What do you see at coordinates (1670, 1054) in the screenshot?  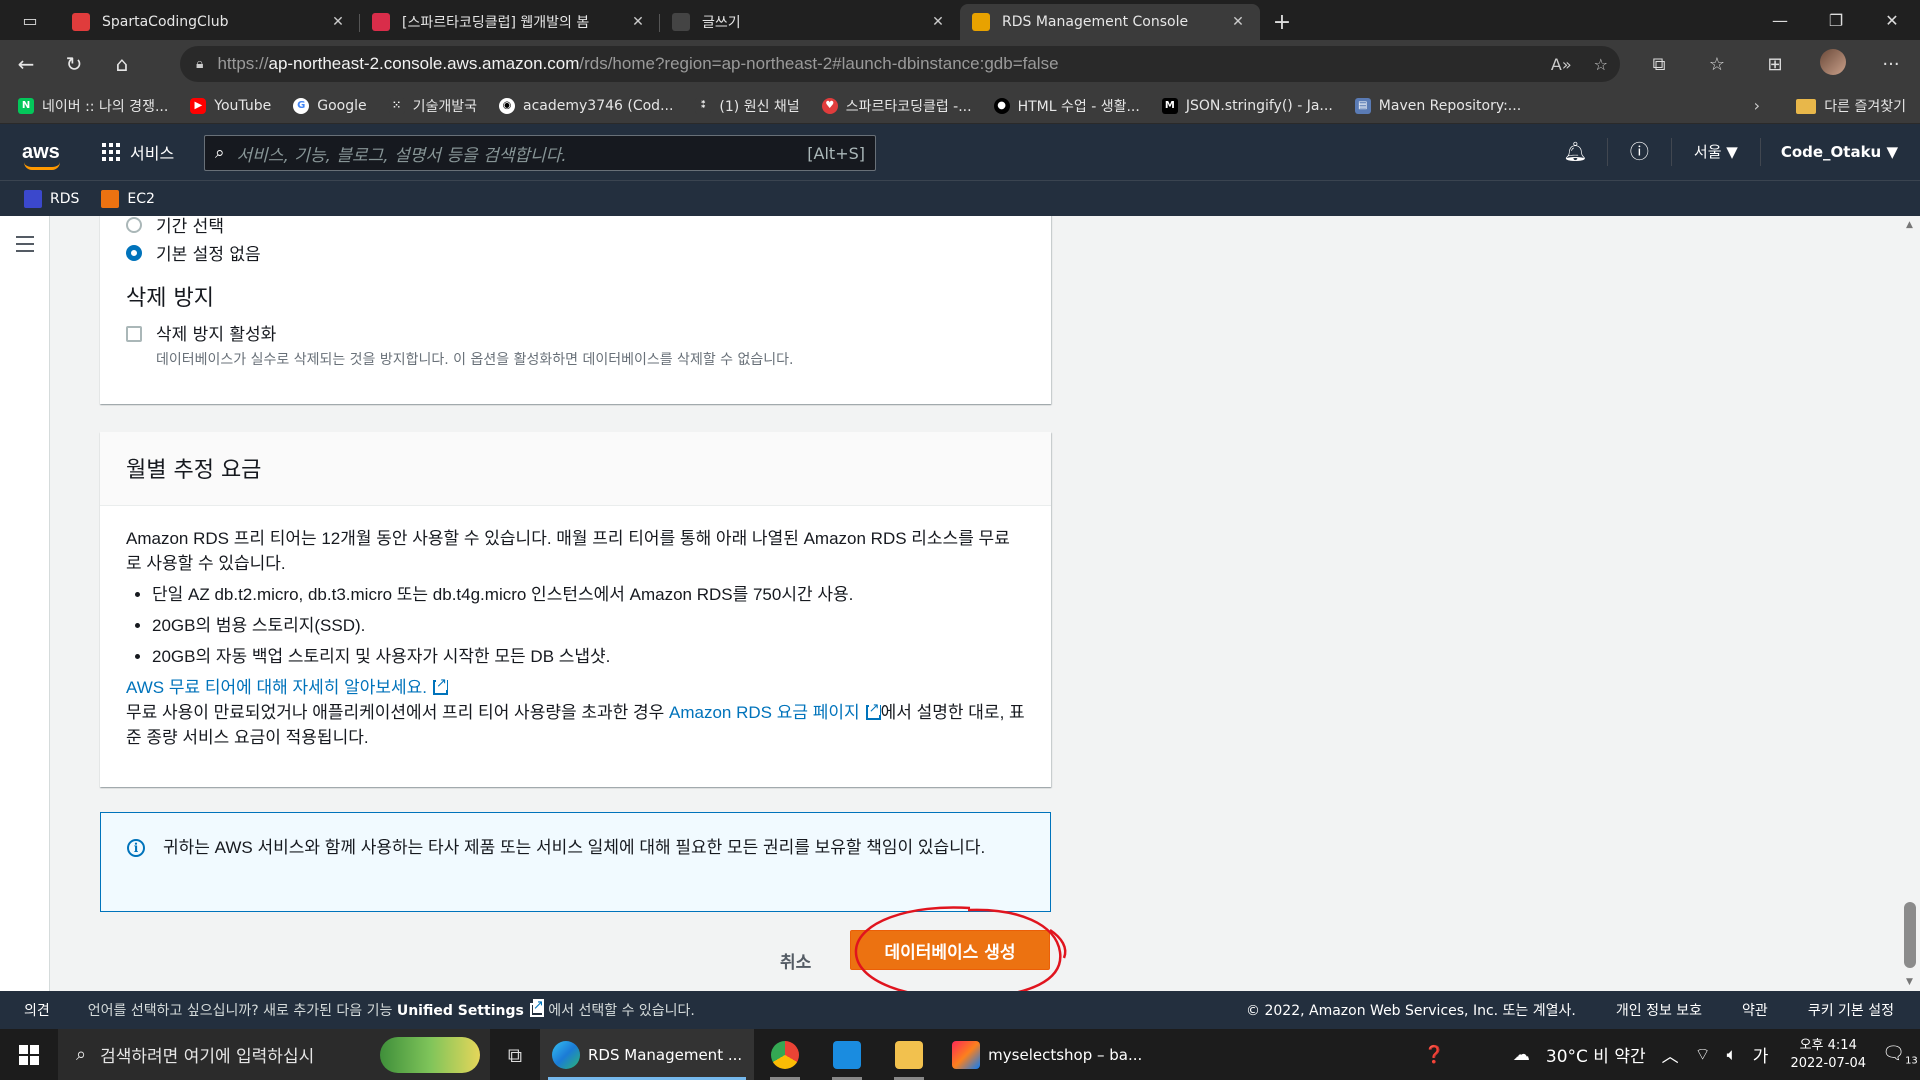 I see `chevron-up-icon: ︿` at bounding box center [1670, 1054].